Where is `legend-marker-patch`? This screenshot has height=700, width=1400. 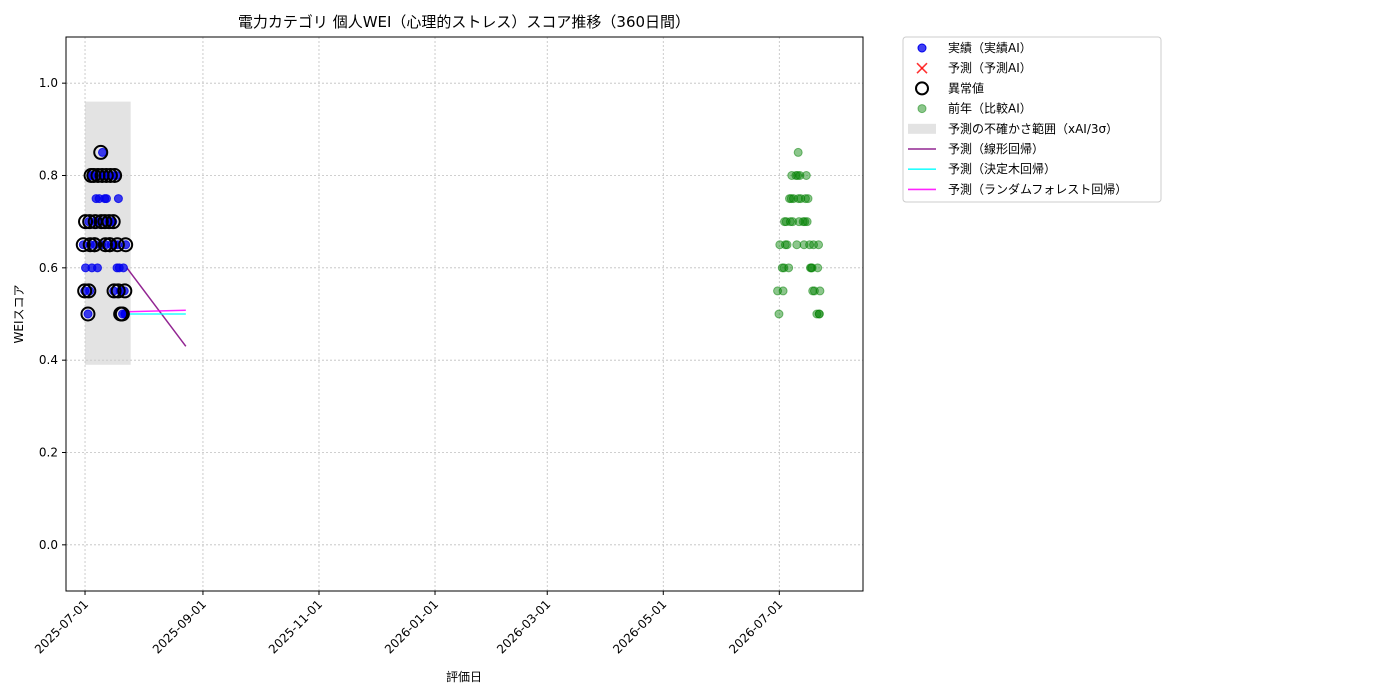 legend-marker-patch is located at coordinates (922, 128).